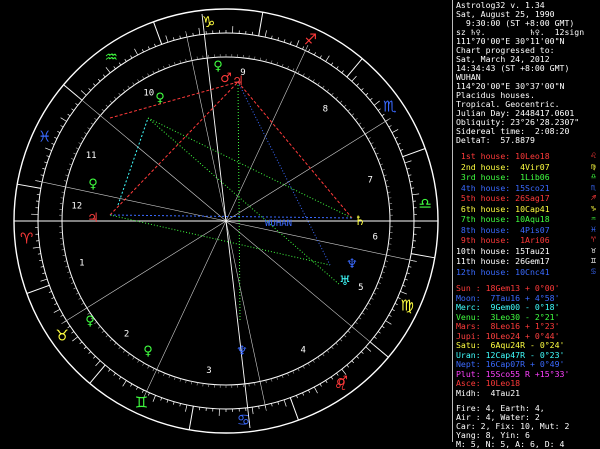  I want to click on house-value: 1Ari06, so click(529, 240).